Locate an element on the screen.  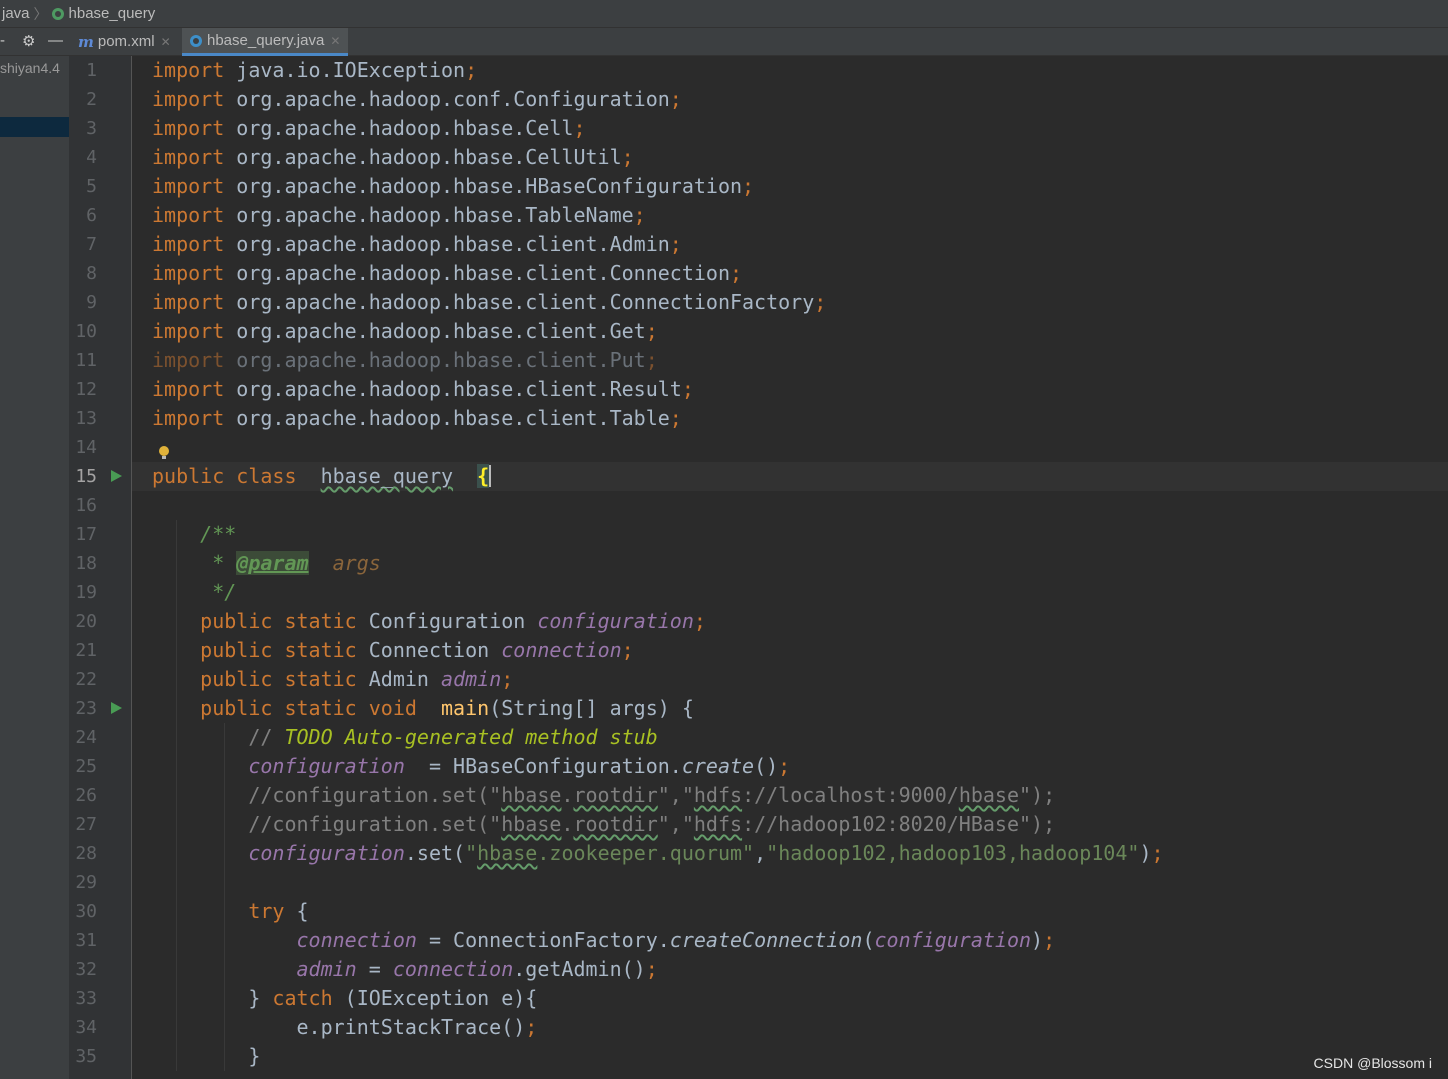
line-number: 6 is located at coordinates (83, 215).